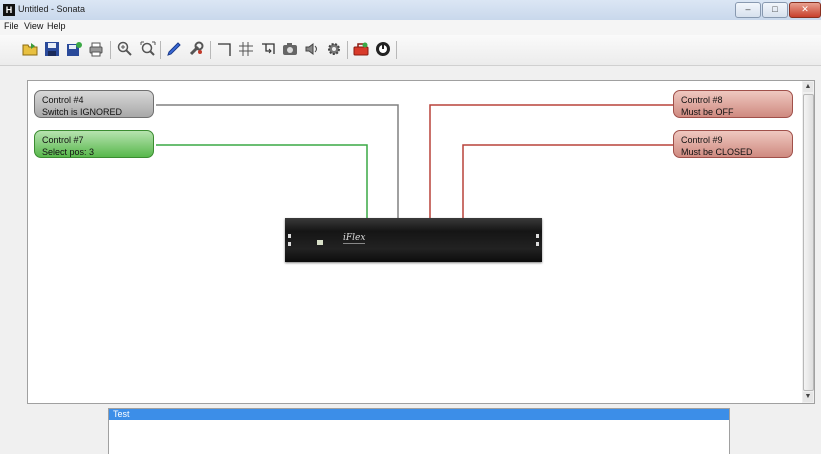  What do you see at coordinates (290, 49) in the screenshot?
I see `camera-icon` at bounding box center [290, 49].